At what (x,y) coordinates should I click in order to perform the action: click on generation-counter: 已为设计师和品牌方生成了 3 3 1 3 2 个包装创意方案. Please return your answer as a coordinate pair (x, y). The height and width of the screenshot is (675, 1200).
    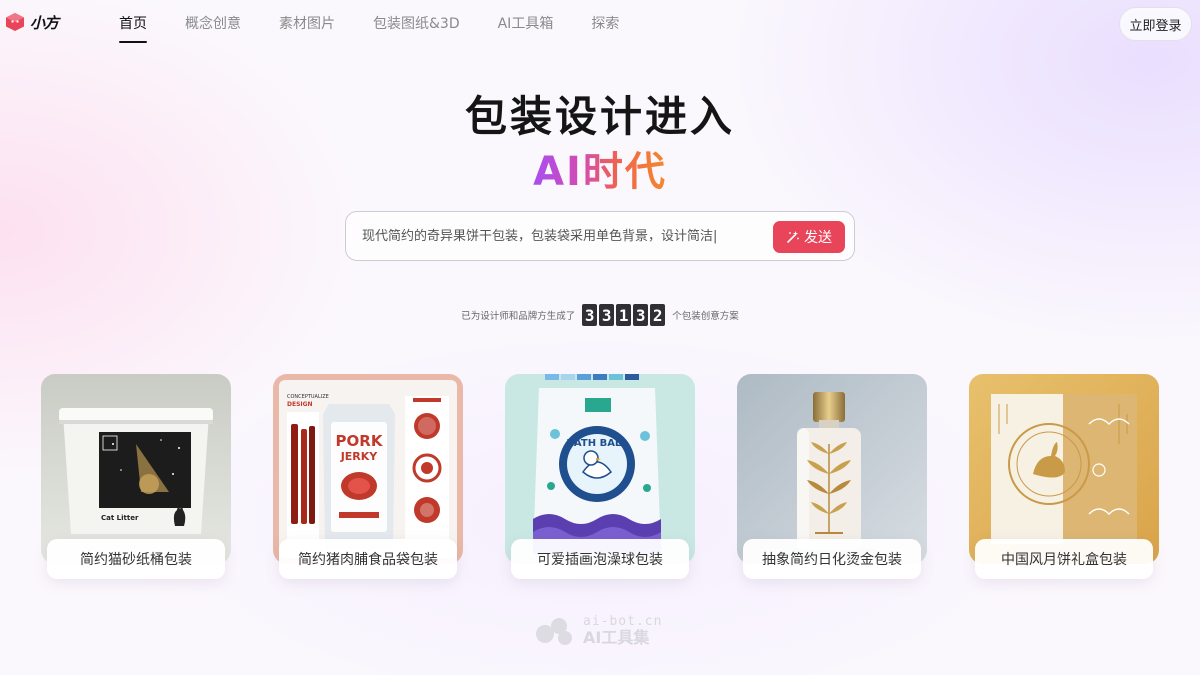
    Looking at the image, I should click on (600, 315).